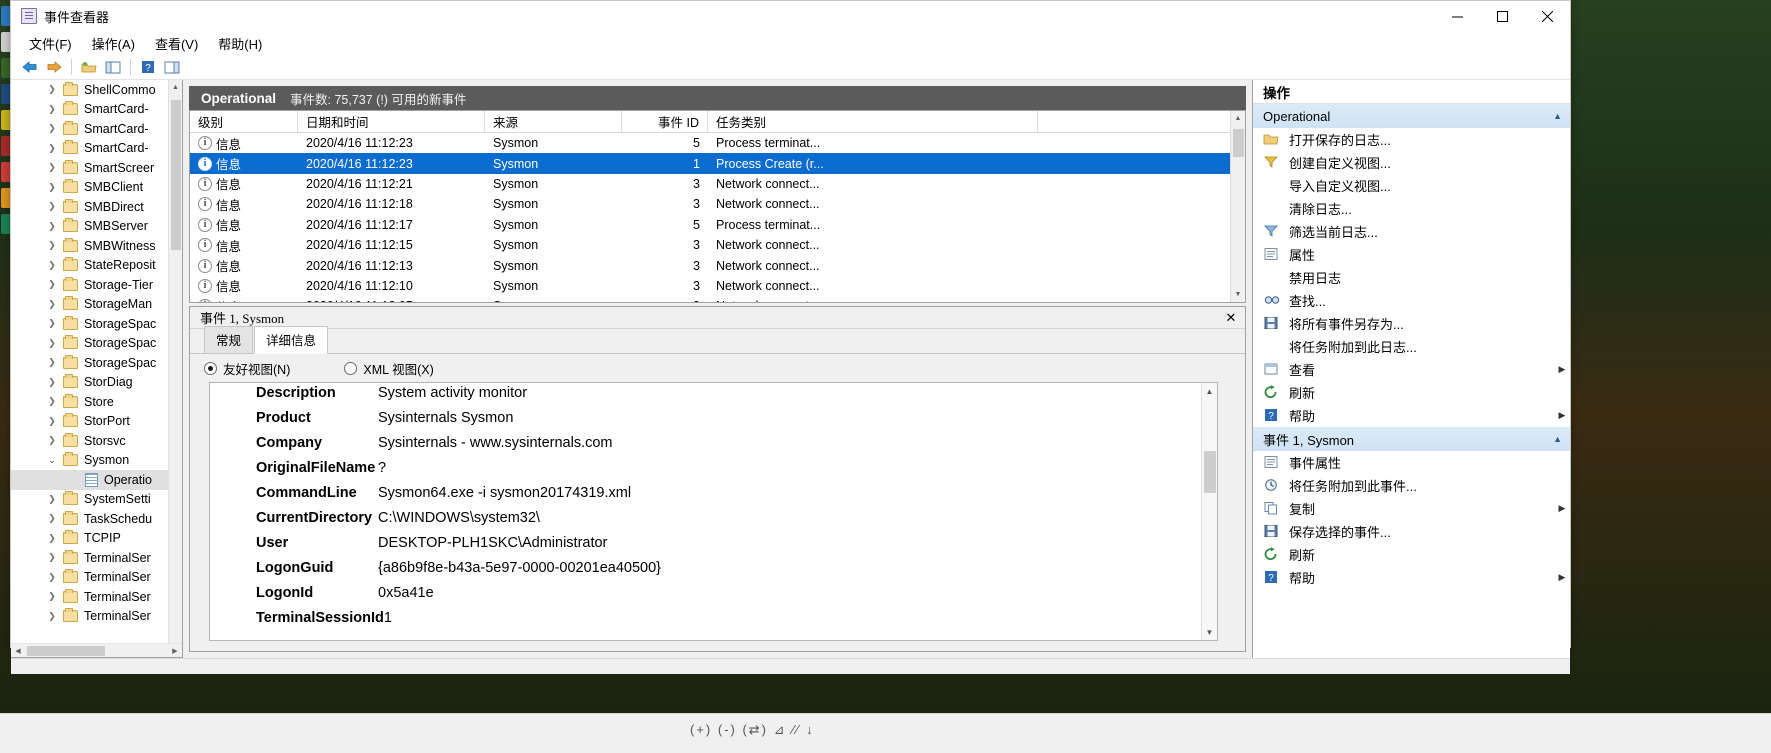  I want to click on actions-group-header: 事件 1, Sysmon ▲, so click(1411, 439).